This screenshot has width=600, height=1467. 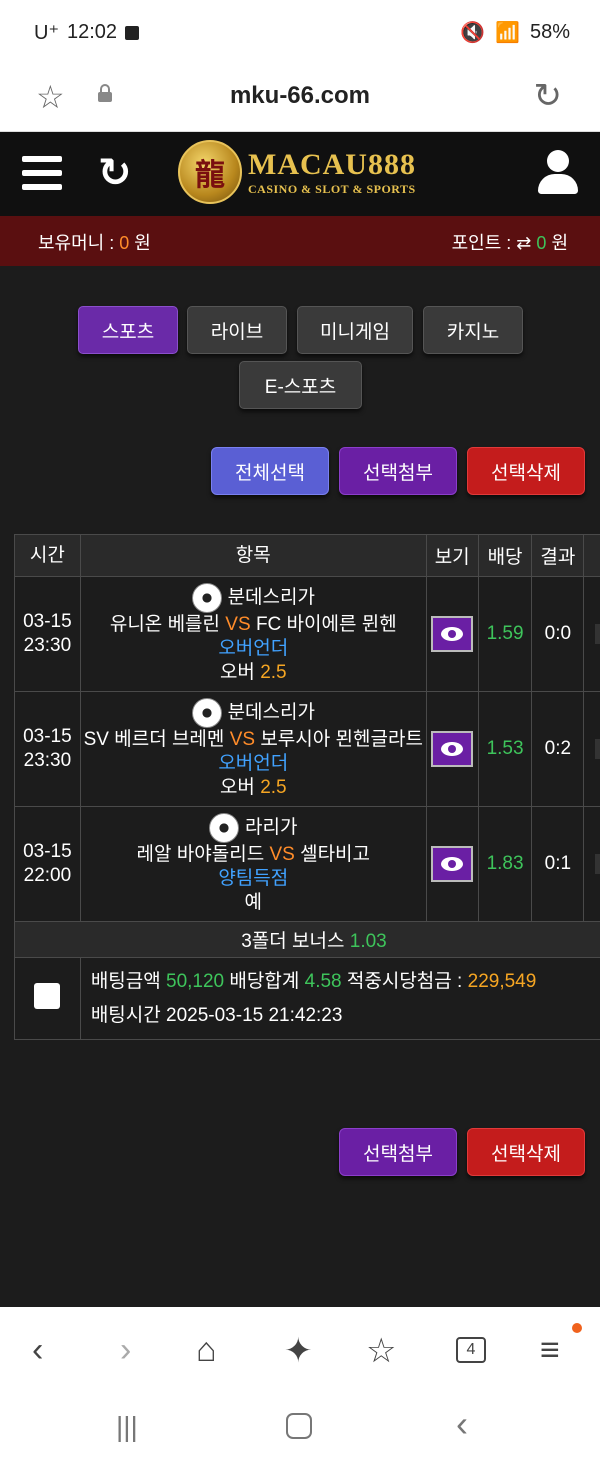 I want to click on reload-icon: ↻, so click(x=115, y=173).